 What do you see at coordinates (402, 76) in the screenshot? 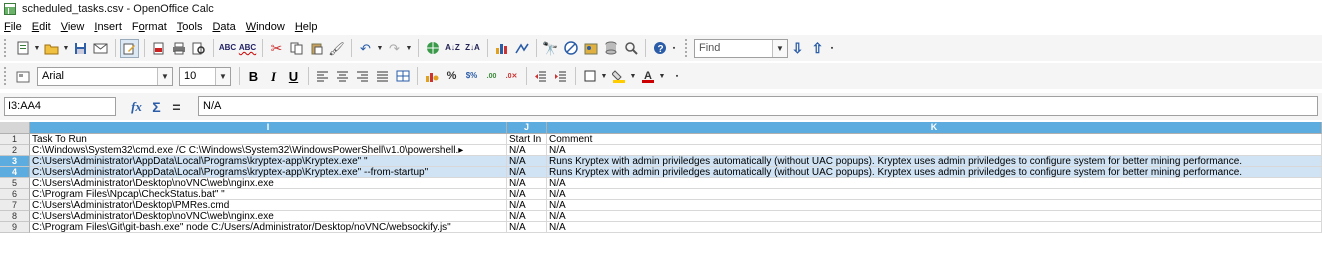
I see `merge-cells-icon` at bounding box center [402, 76].